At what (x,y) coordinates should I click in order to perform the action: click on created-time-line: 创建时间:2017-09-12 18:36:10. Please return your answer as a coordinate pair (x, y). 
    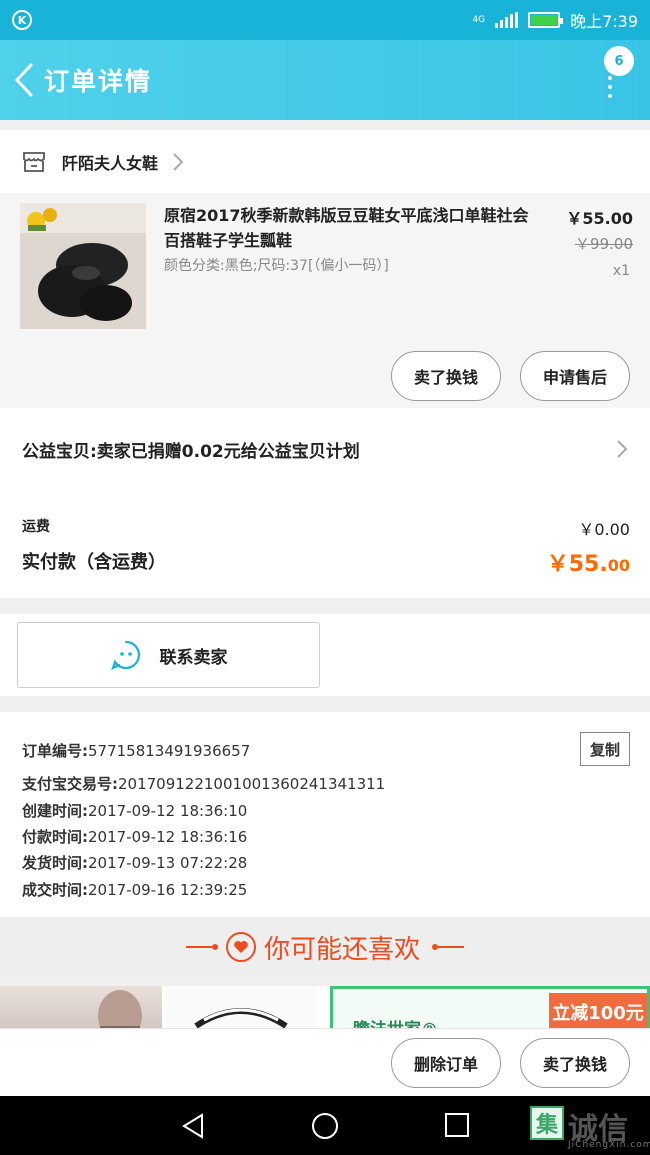
    Looking at the image, I should click on (134, 810).